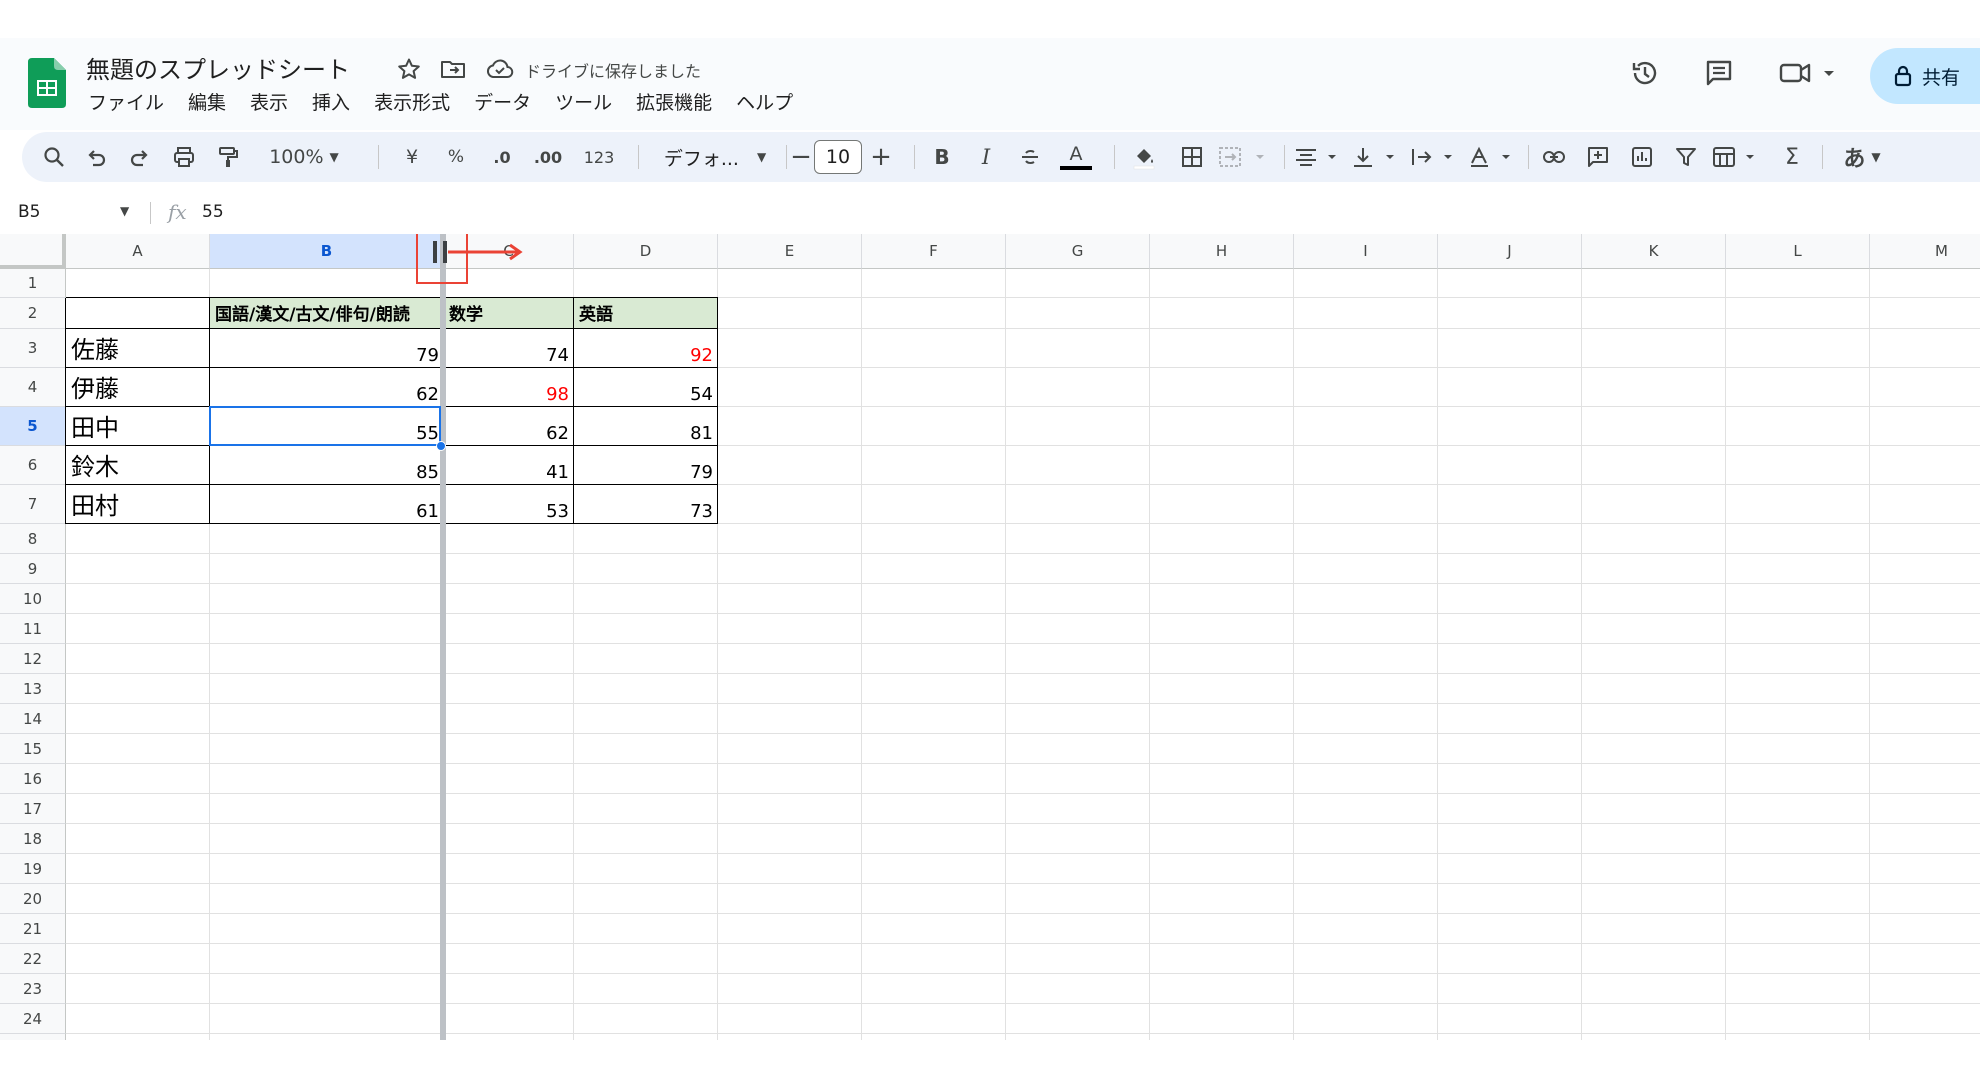 The width and height of the screenshot is (1980, 1080). I want to click on row-header-22: 22, so click(33, 959).